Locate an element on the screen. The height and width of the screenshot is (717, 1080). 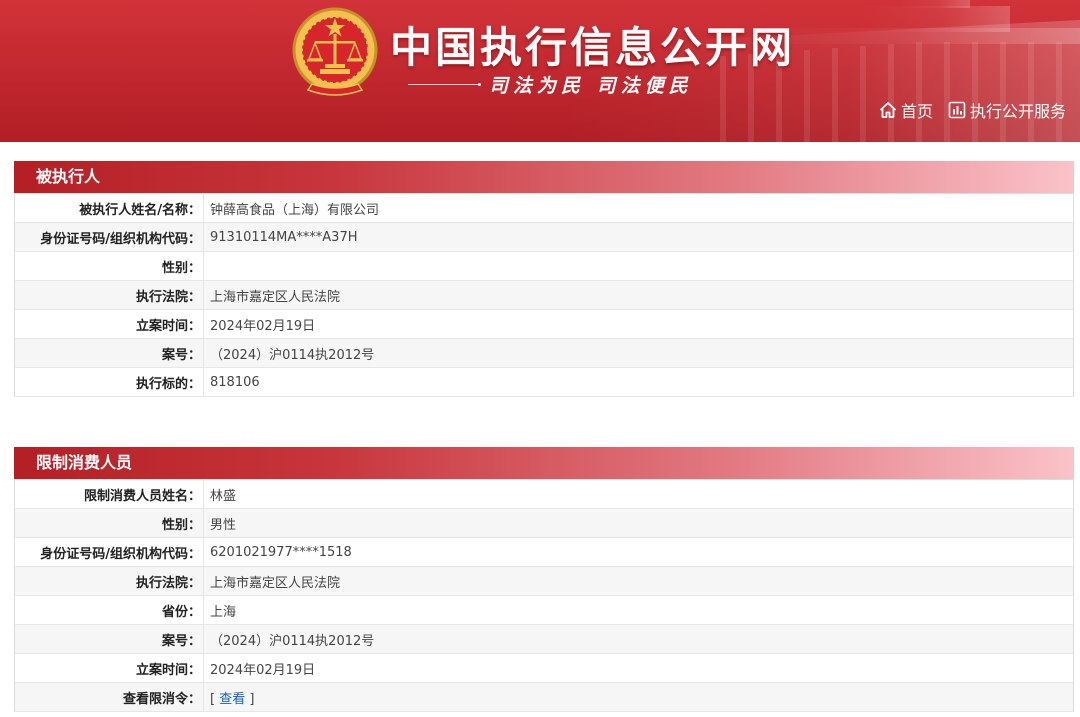
field-label: 执行标的： is located at coordinates (109, 382).